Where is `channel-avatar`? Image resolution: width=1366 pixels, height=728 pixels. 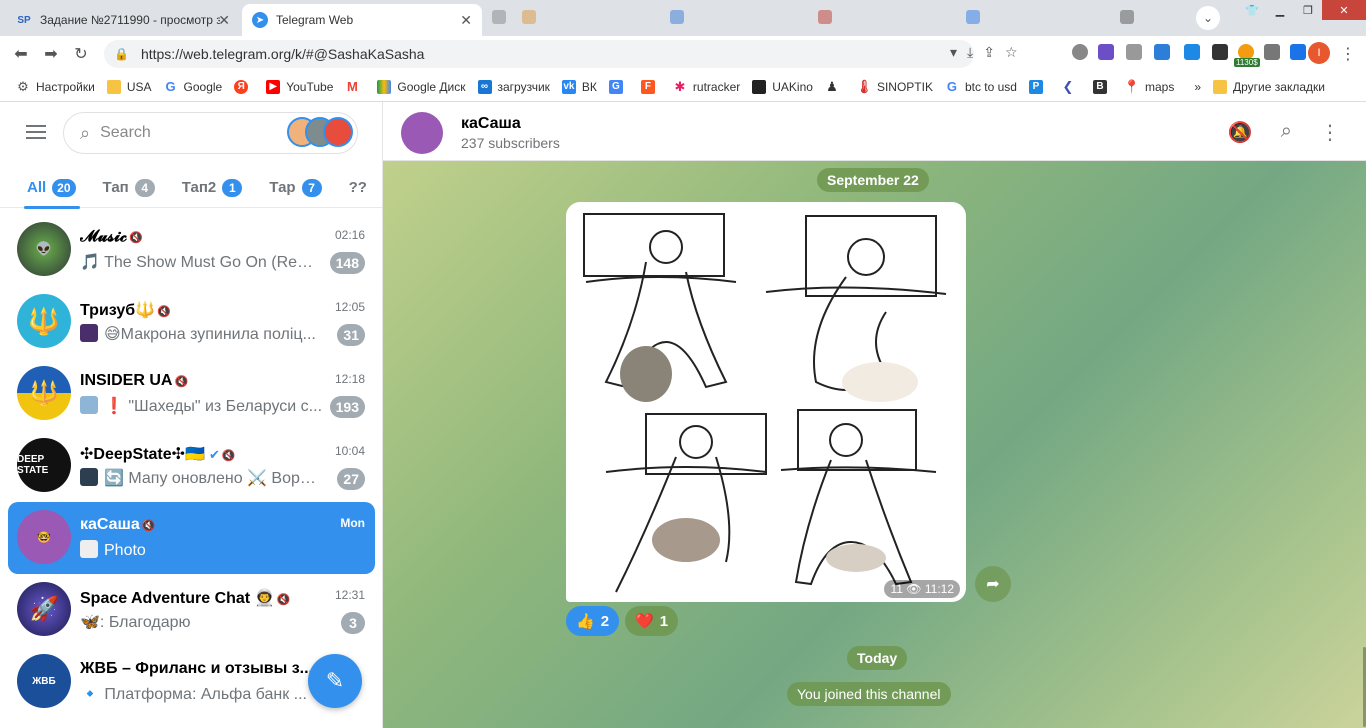
channel-avatar is located at coordinates (422, 133).